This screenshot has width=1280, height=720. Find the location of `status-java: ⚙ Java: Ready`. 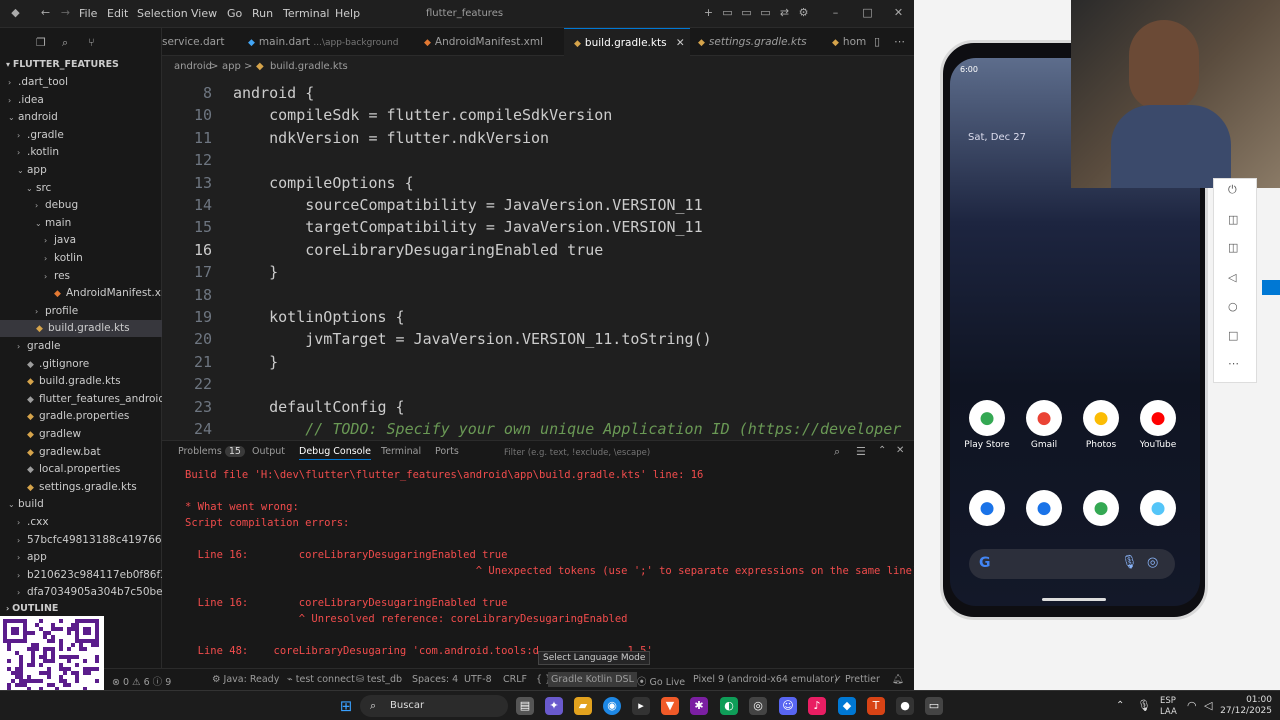

status-java: ⚙ Java: Ready is located at coordinates (245, 679).